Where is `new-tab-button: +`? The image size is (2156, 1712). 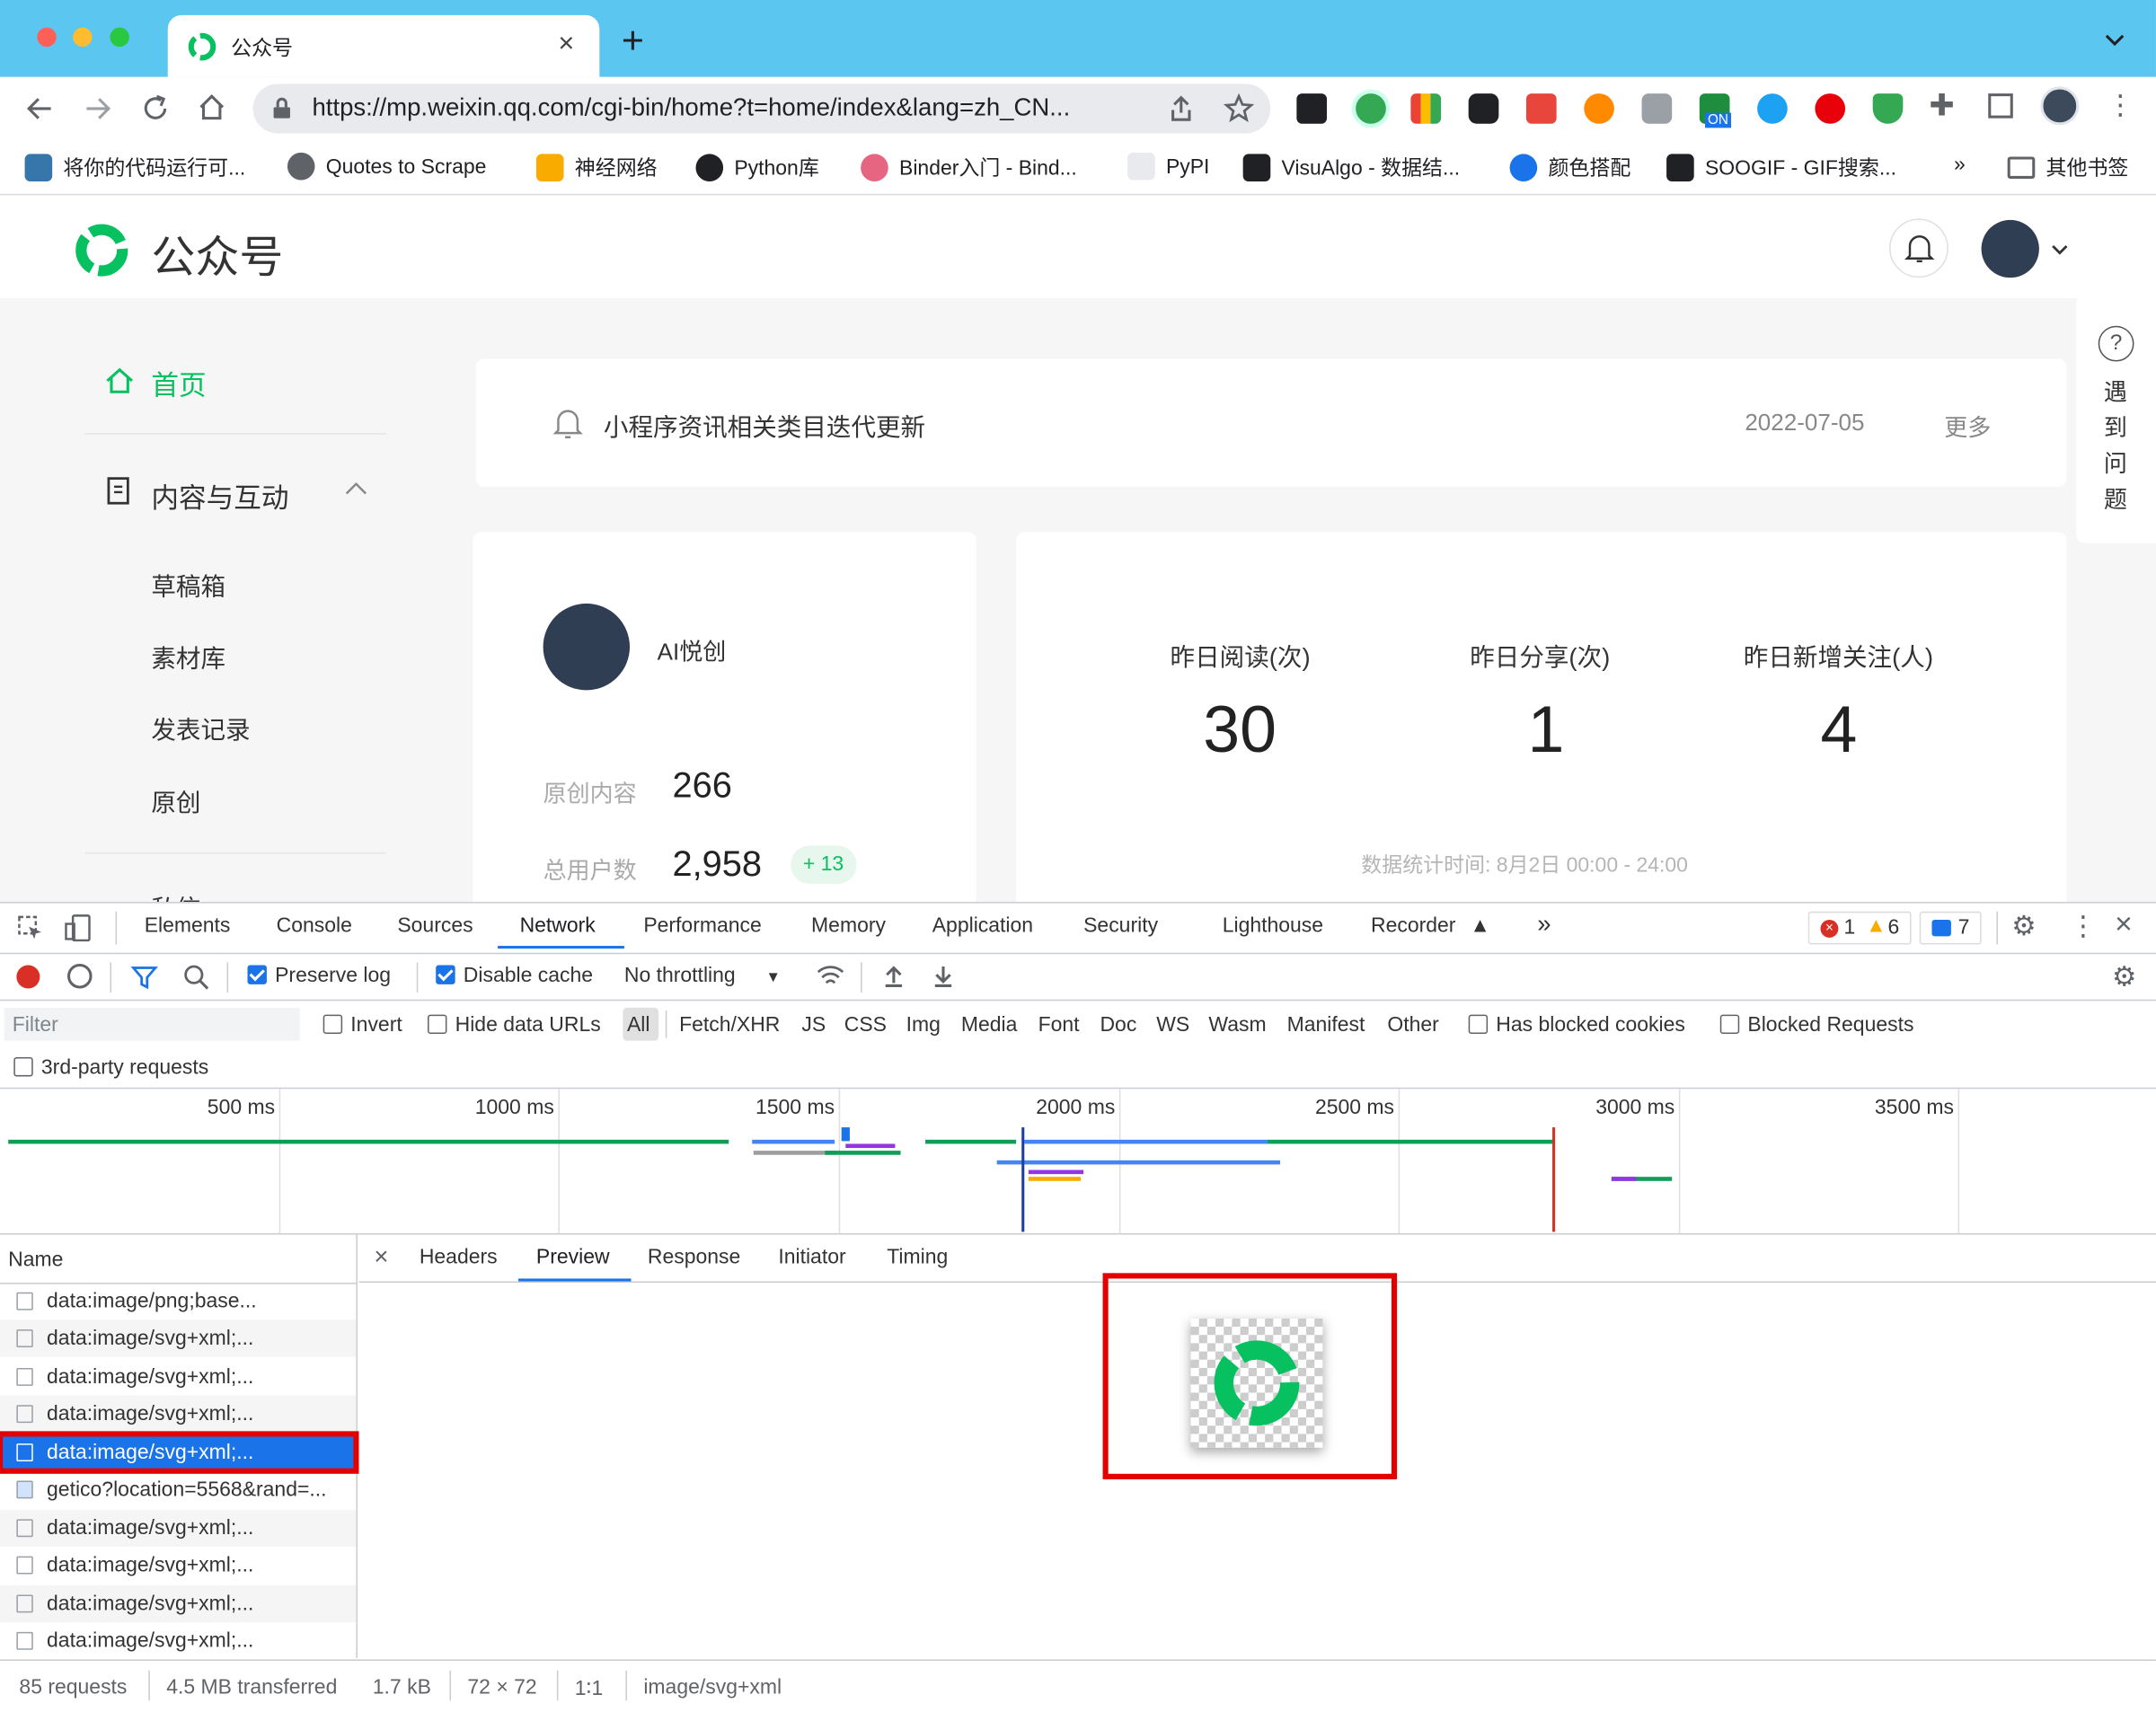
new-tab-button: + is located at coordinates (633, 41).